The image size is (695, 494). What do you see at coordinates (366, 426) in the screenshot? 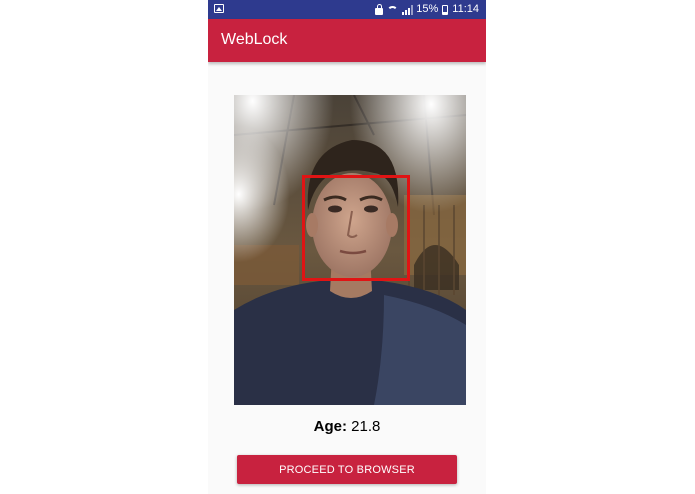
I see `age-value: 21.8` at bounding box center [366, 426].